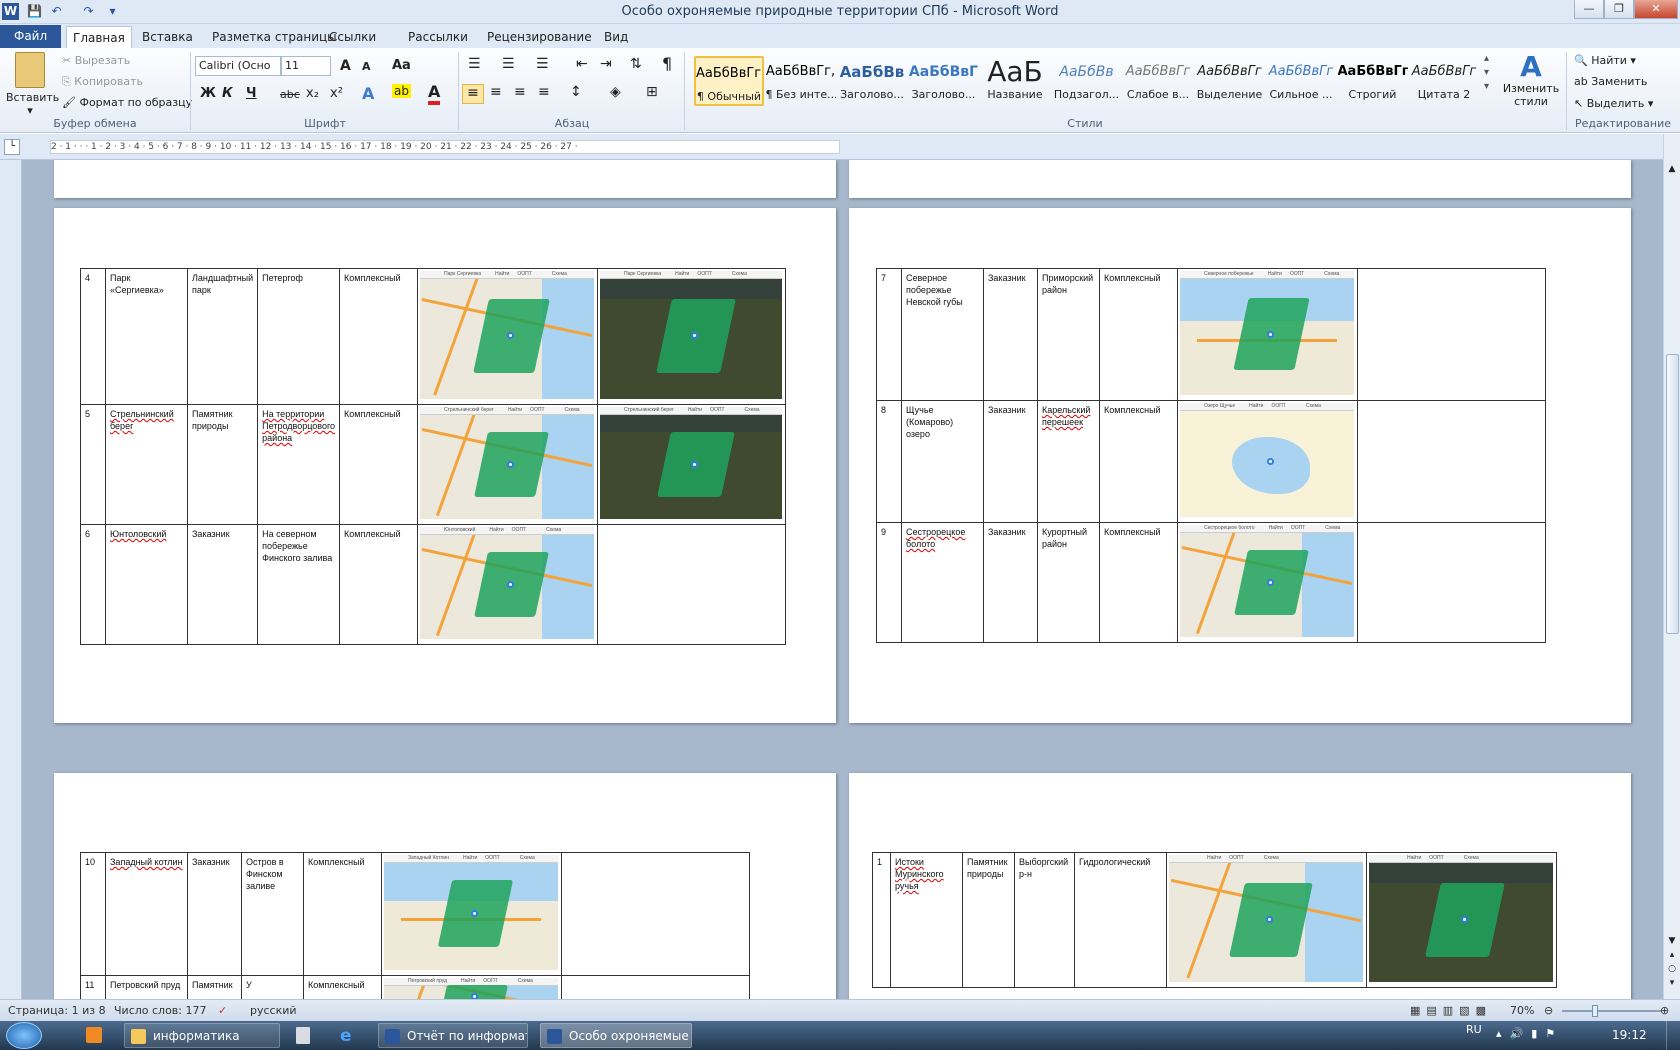  What do you see at coordinates (616, 37) in the screenshot?
I see `tab-view: Вид` at bounding box center [616, 37].